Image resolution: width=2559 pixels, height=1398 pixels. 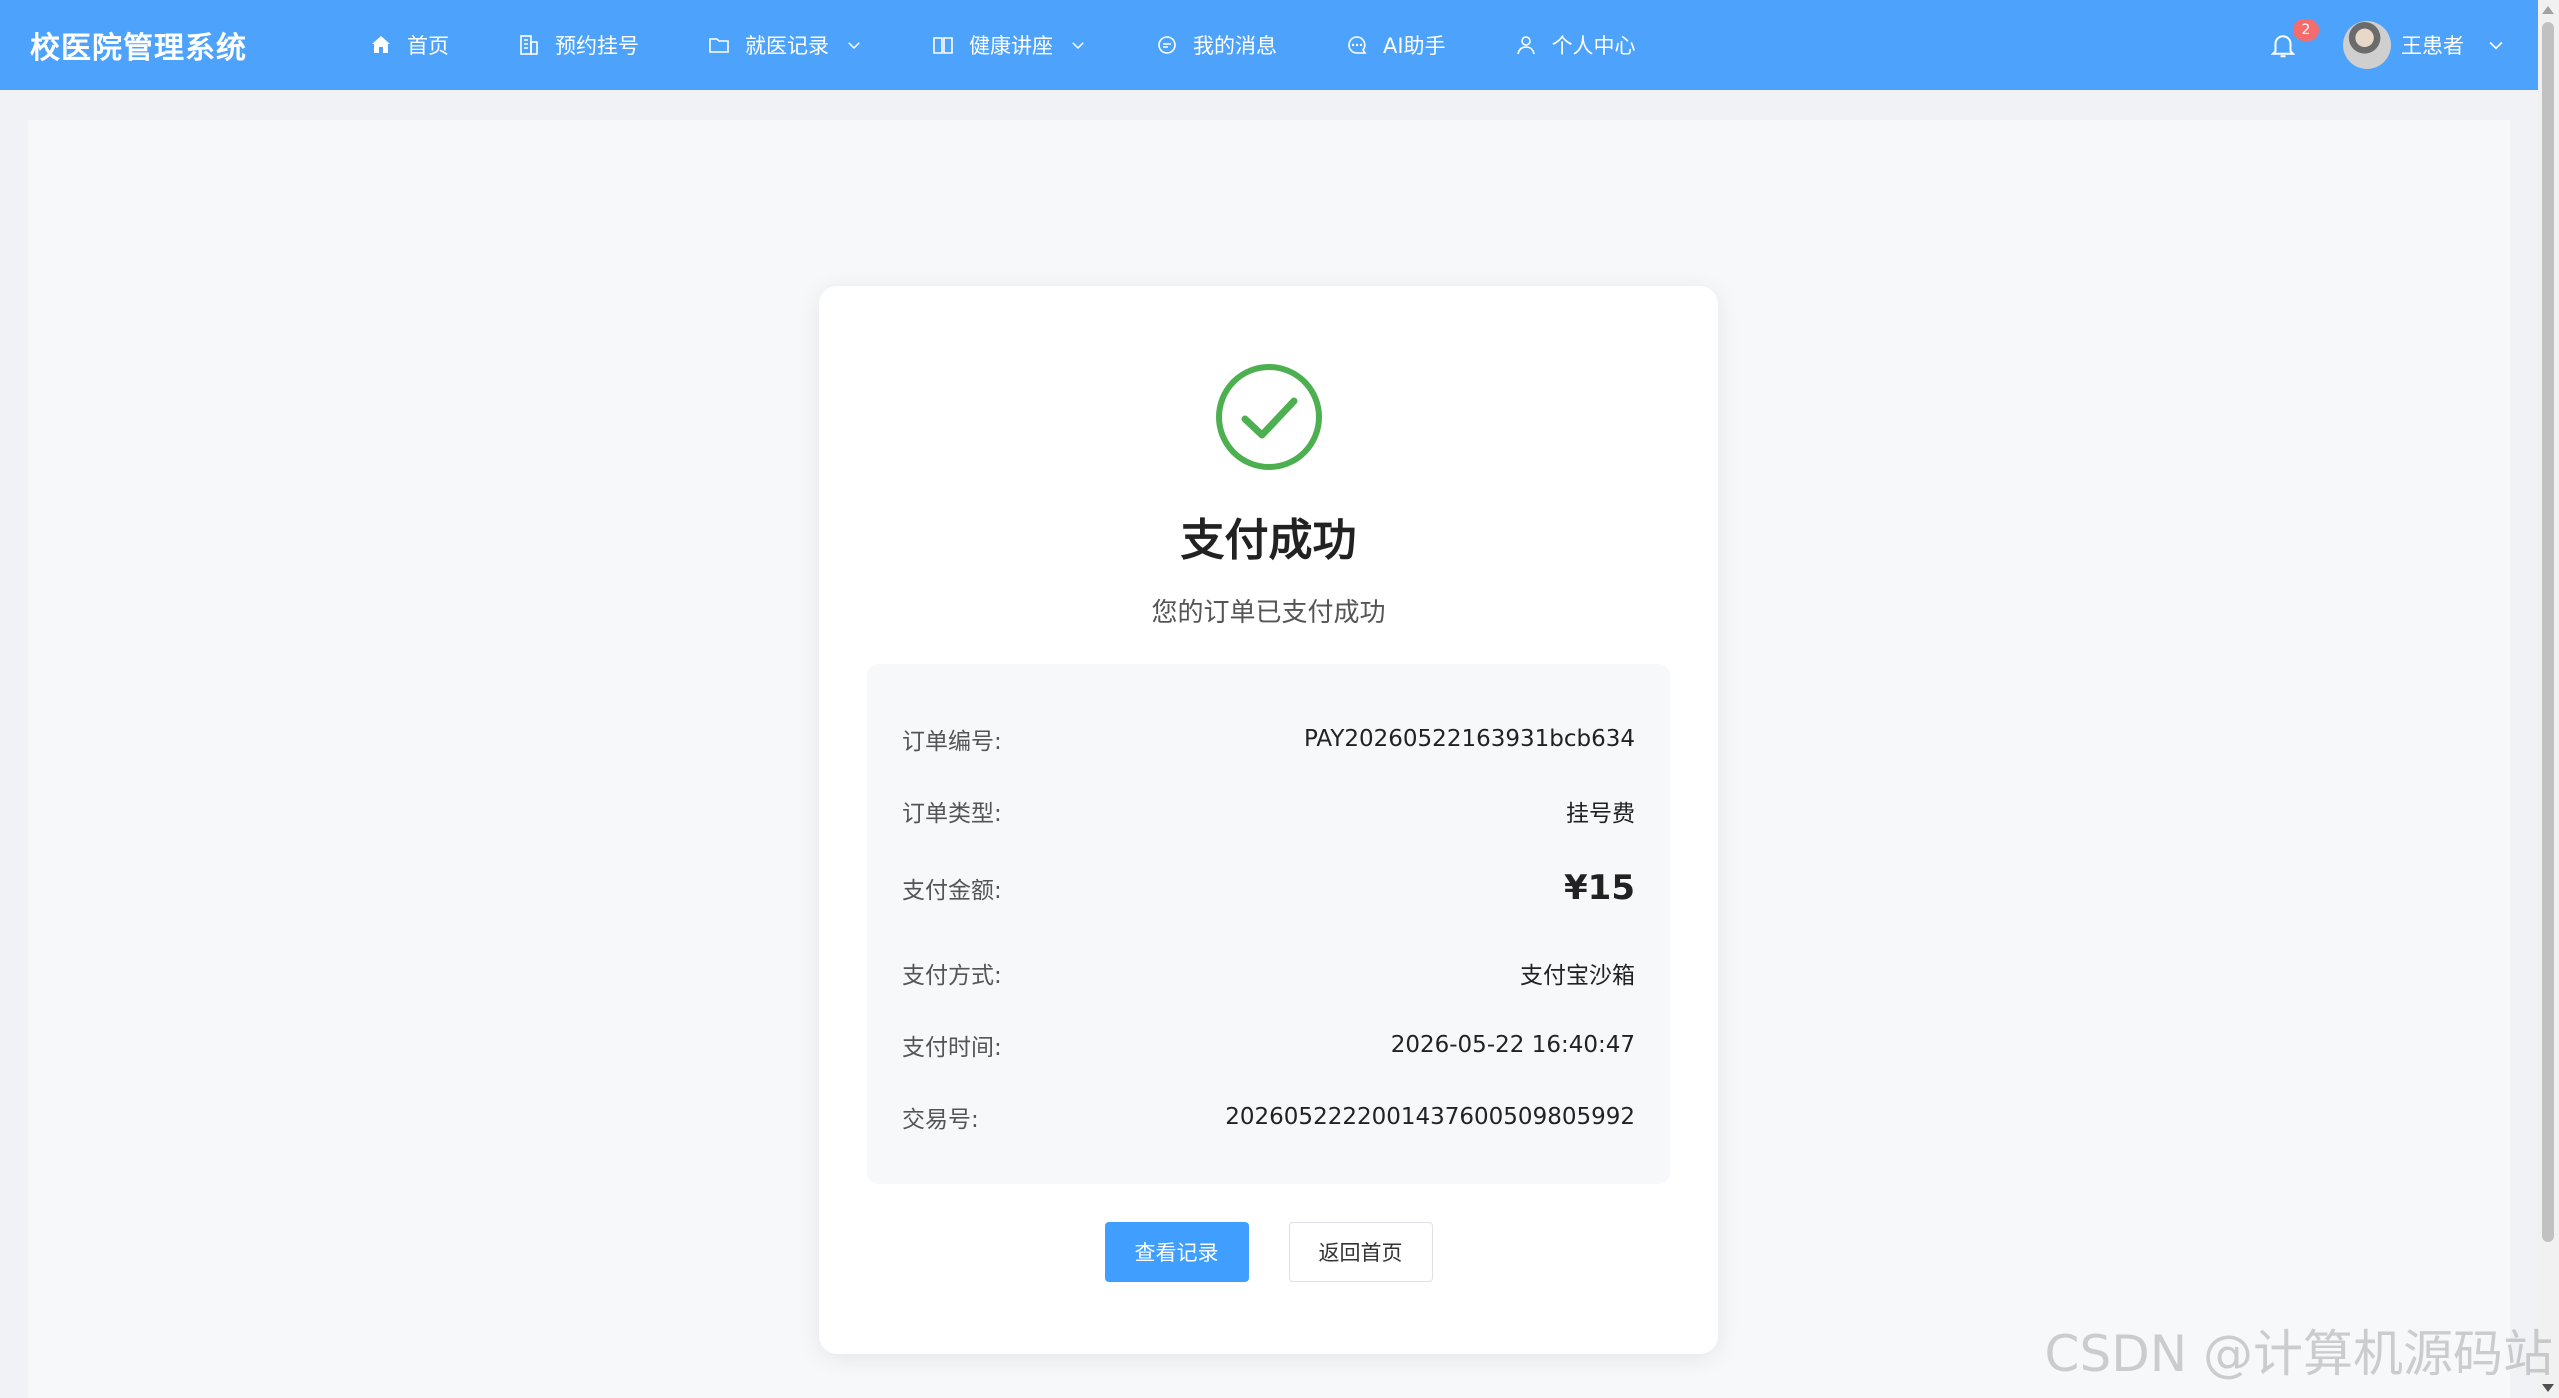 I want to click on nav-label: 我的消息, so click(x=1235, y=46).